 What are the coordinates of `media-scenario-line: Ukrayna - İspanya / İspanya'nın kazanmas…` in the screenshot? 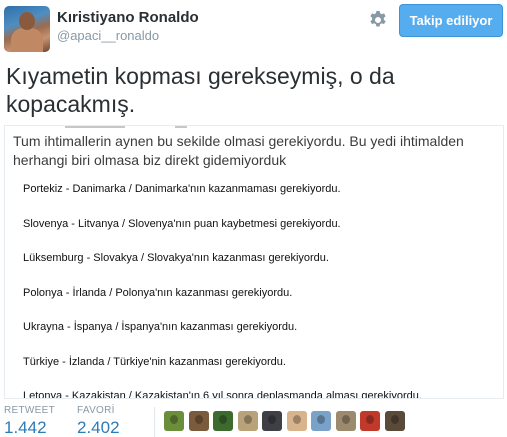 It's located at (160, 327).